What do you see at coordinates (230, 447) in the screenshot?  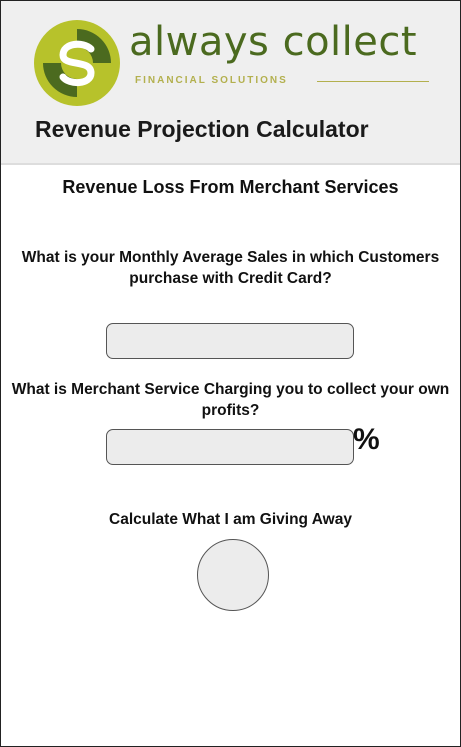 I see `merchant-rate-input` at bounding box center [230, 447].